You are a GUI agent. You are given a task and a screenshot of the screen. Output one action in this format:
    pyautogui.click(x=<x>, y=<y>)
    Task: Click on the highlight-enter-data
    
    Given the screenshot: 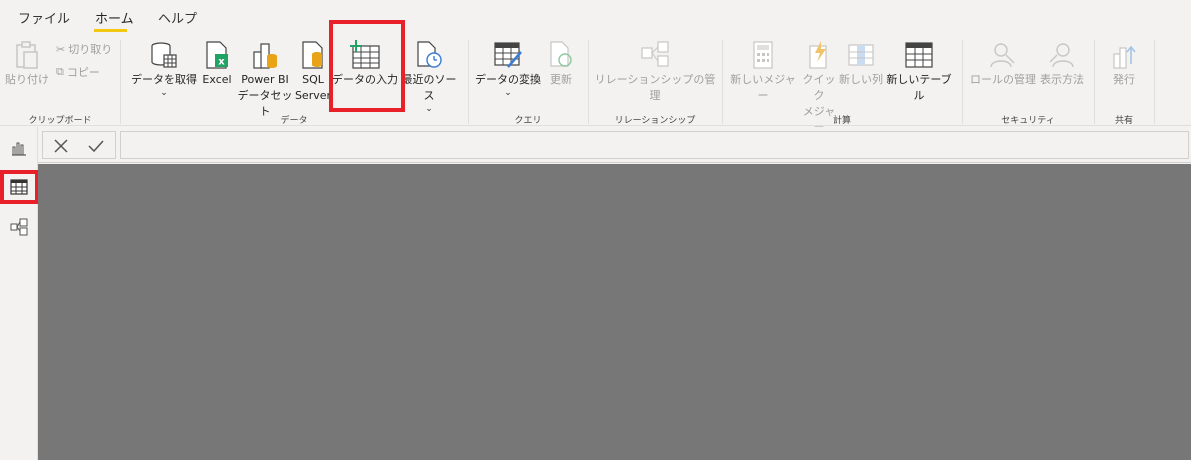 What is the action you would take?
    pyautogui.click(x=367, y=66)
    